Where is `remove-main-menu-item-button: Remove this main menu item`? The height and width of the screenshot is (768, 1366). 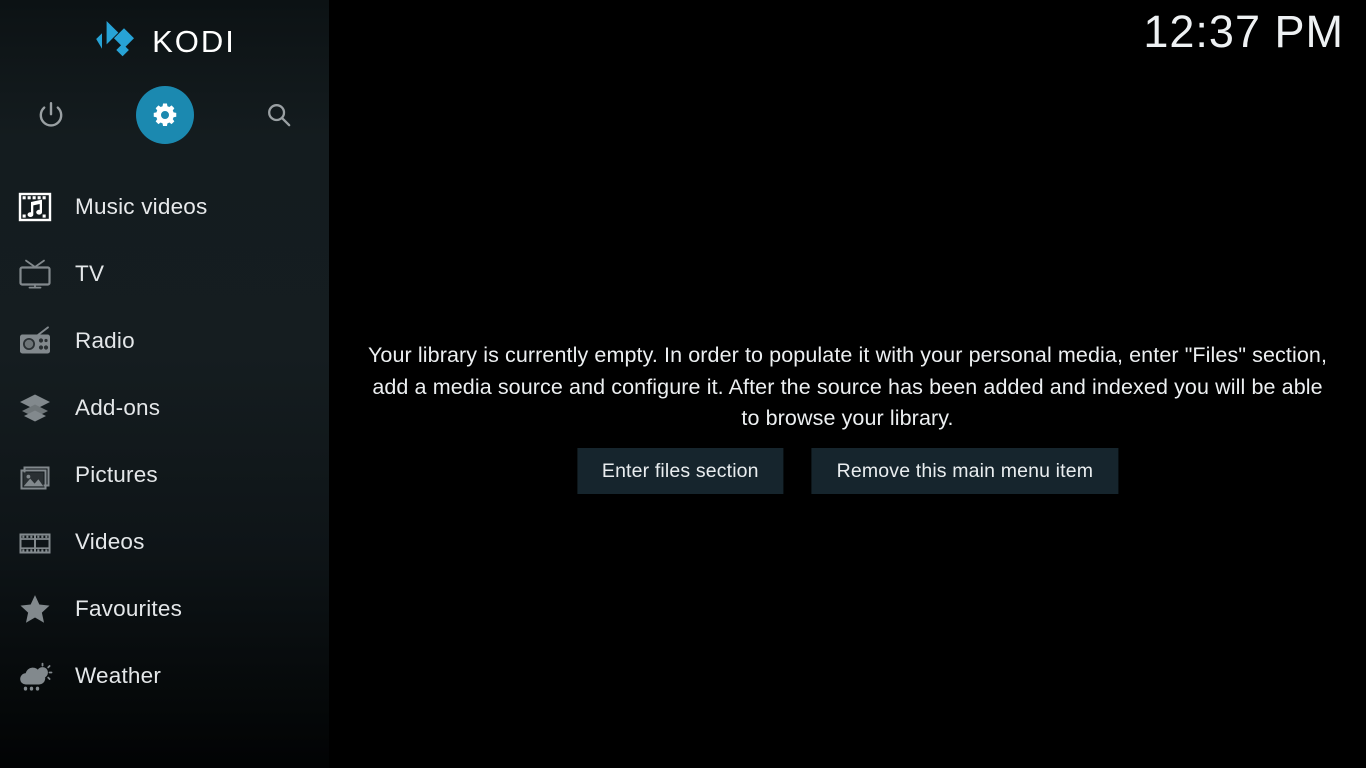
remove-main-menu-item-button: Remove this main menu item is located at coordinates (965, 471).